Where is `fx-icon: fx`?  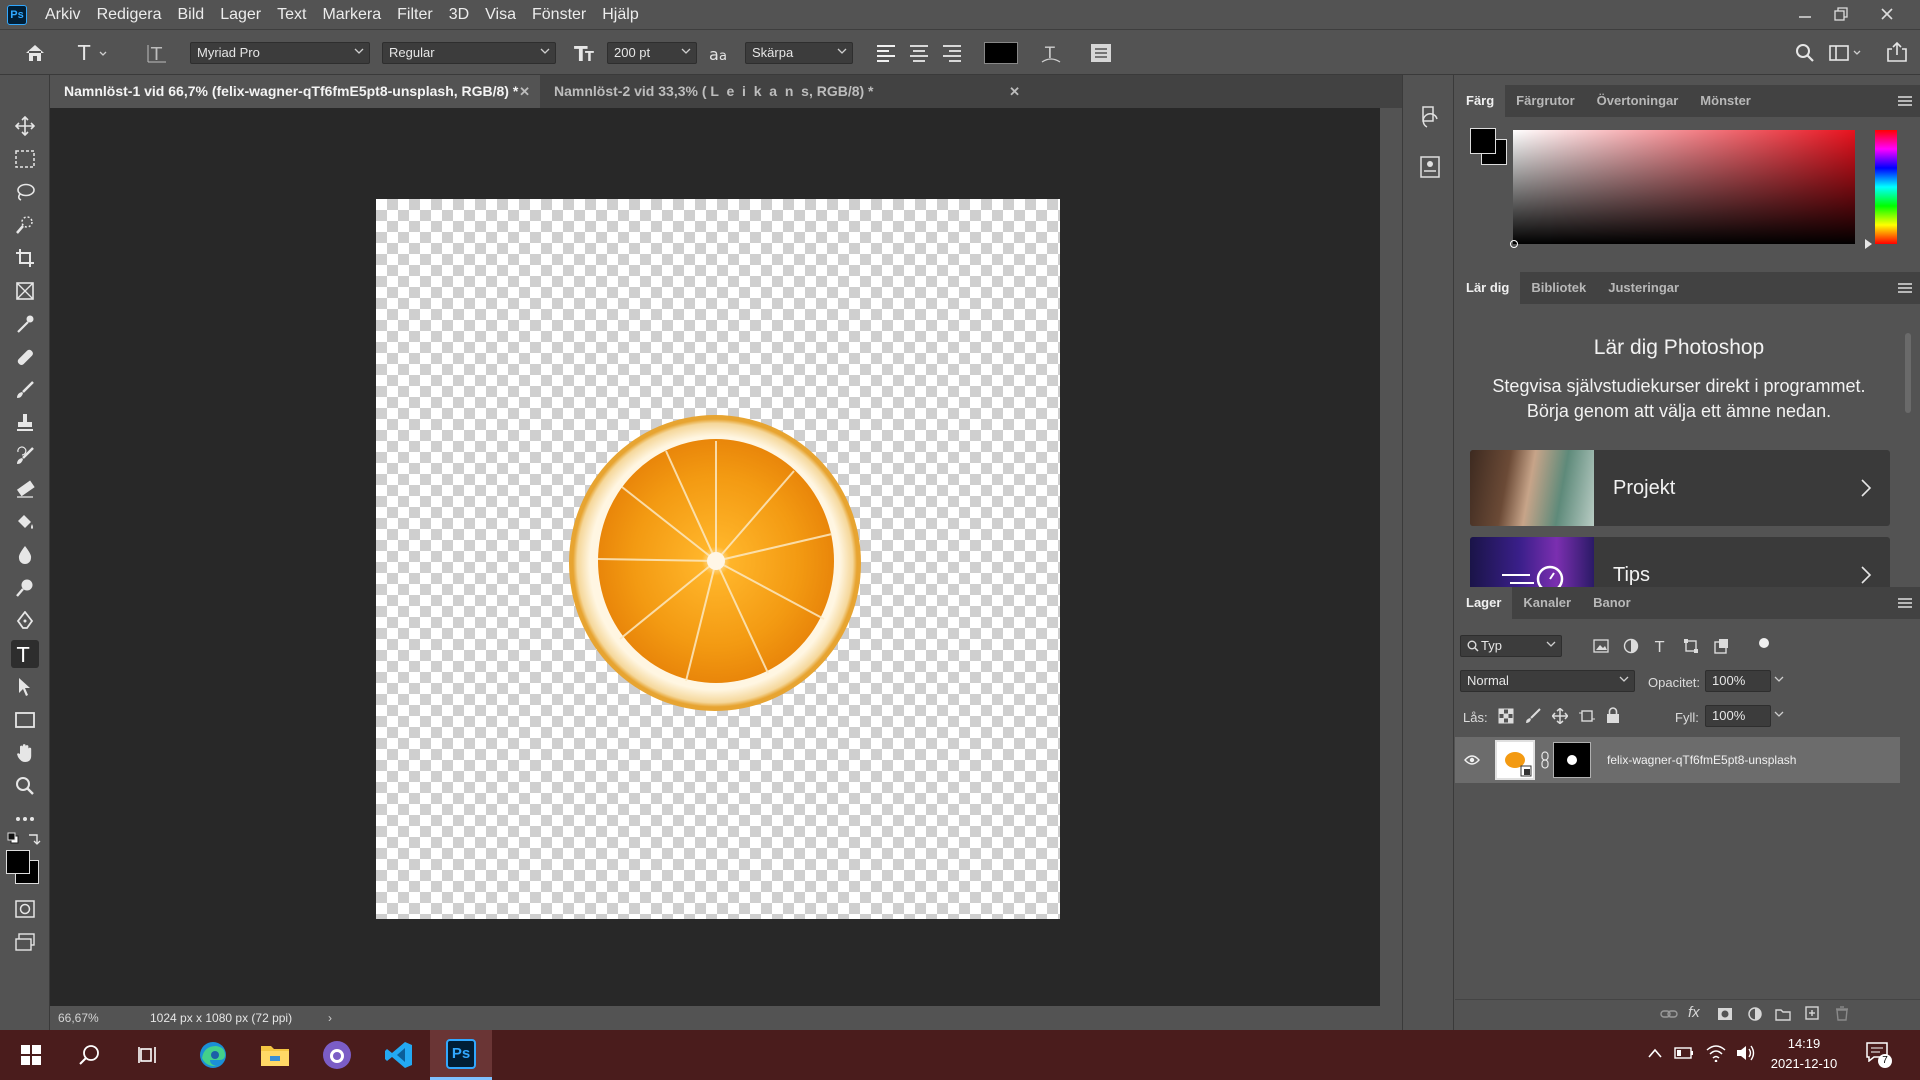 fx-icon: fx is located at coordinates (1694, 1012).